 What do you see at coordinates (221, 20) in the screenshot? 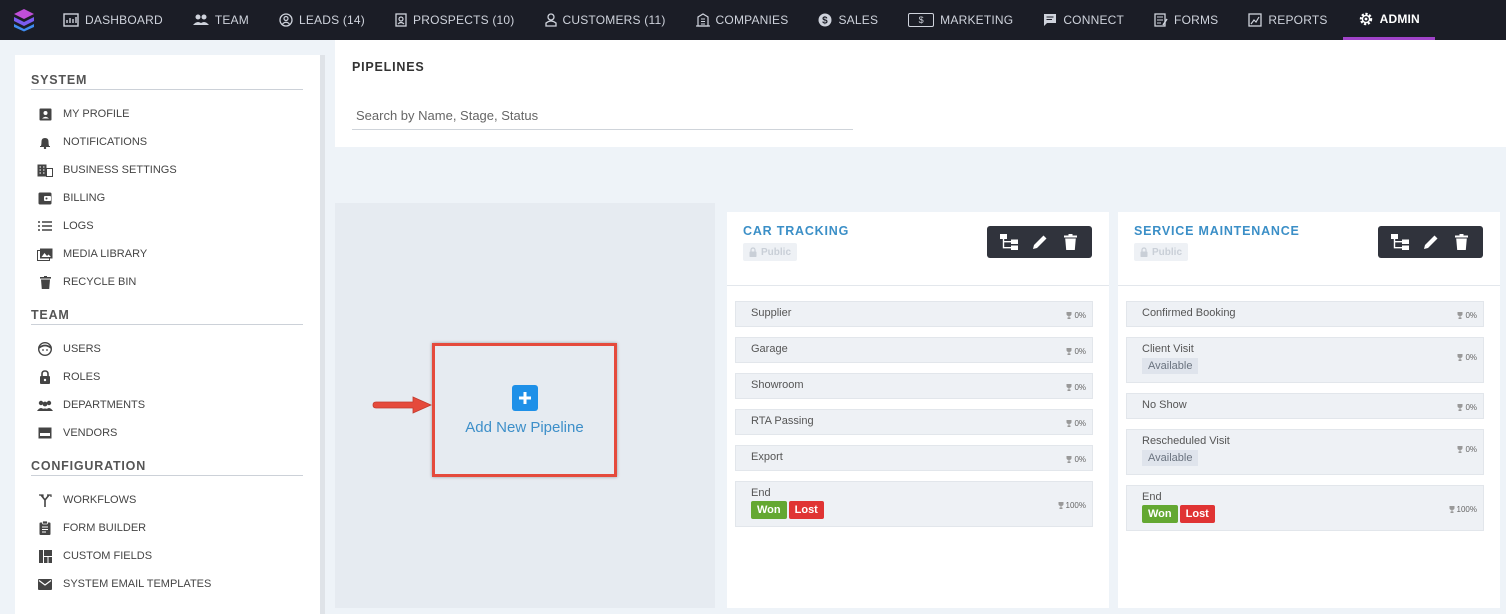
I see `nav-team: TEAM` at bounding box center [221, 20].